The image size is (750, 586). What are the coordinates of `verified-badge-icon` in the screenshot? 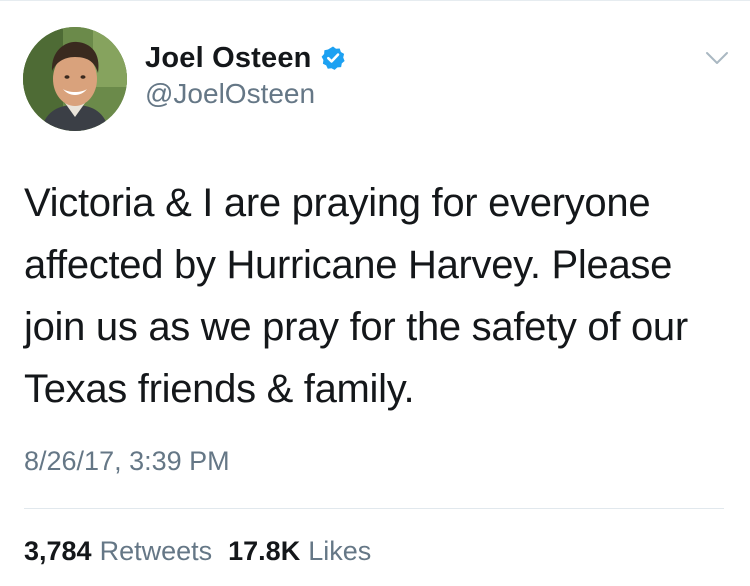 It's located at (333, 58).